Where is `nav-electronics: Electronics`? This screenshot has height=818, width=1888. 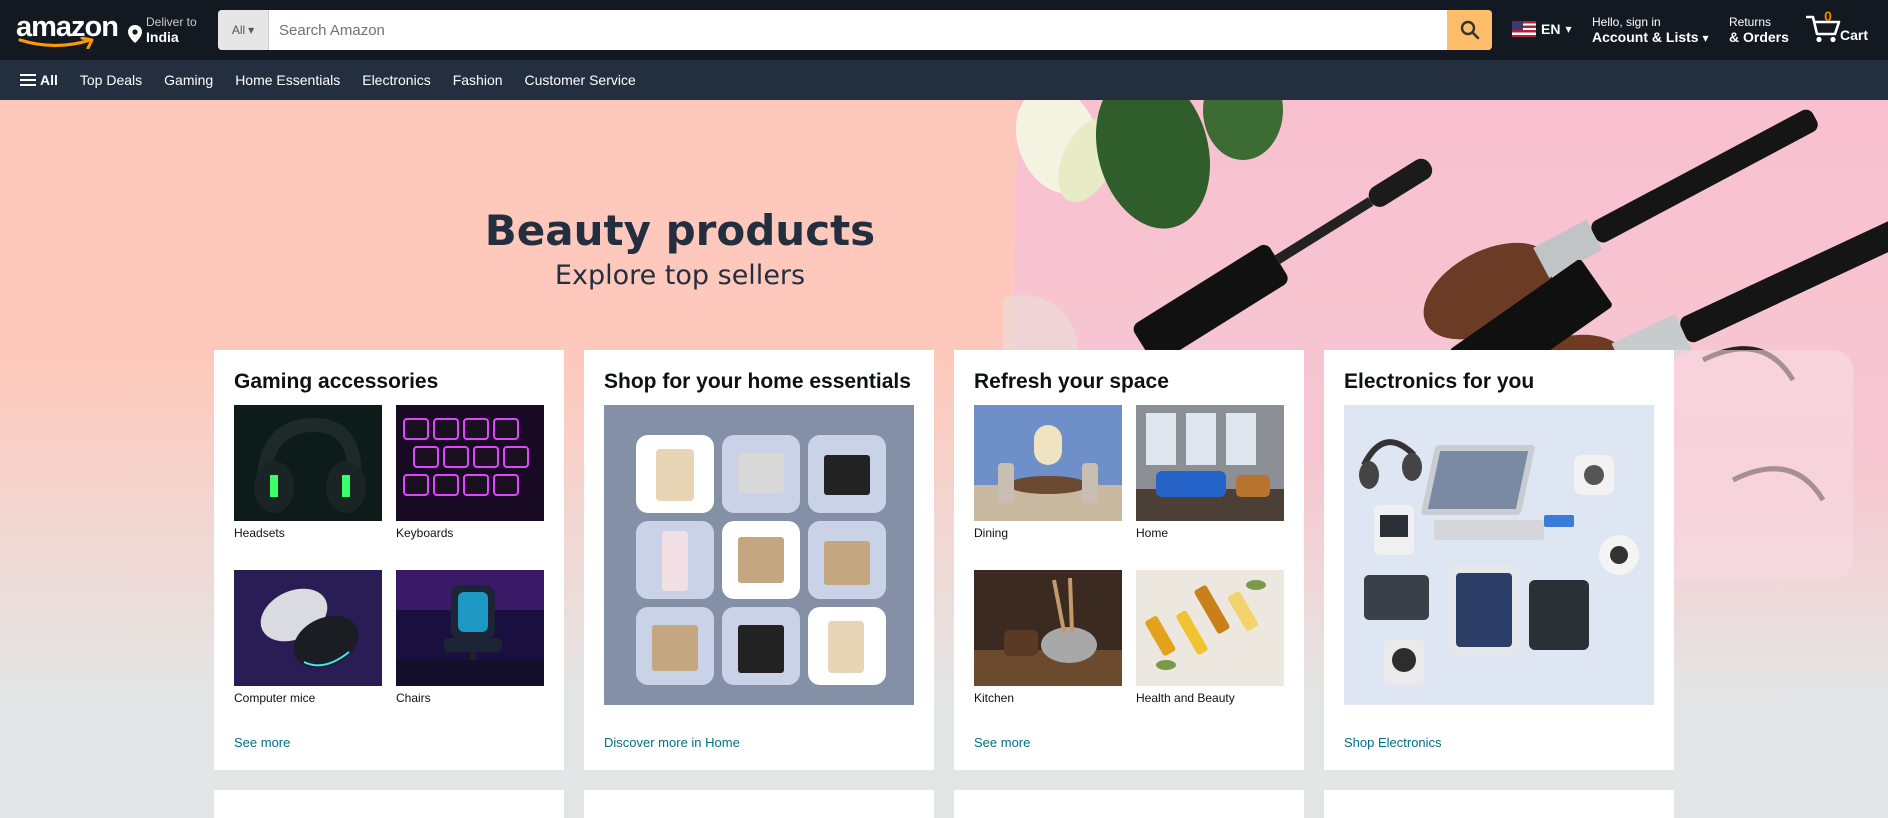
nav-electronics: Electronics is located at coordinates (396, 80).